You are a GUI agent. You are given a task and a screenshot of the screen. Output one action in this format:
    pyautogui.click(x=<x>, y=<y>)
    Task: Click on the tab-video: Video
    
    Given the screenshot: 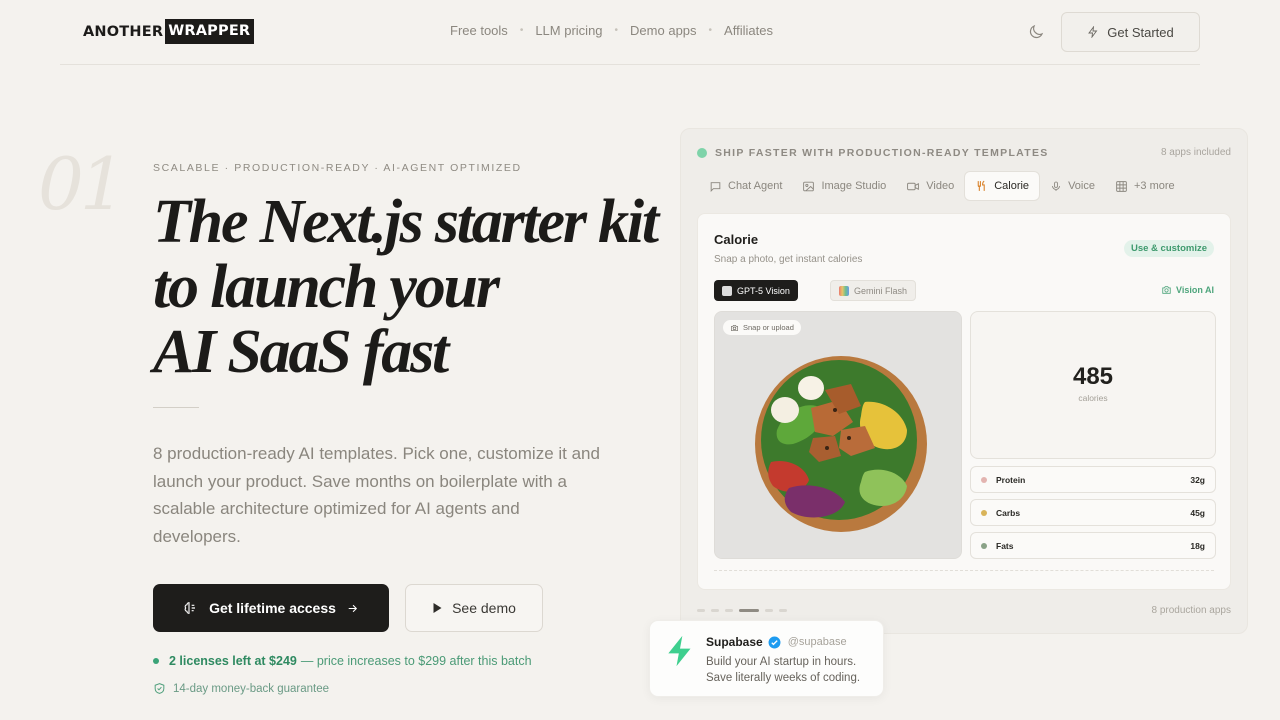 What is the action you would take?
    pyautogui.click(x=930, y=186)
    